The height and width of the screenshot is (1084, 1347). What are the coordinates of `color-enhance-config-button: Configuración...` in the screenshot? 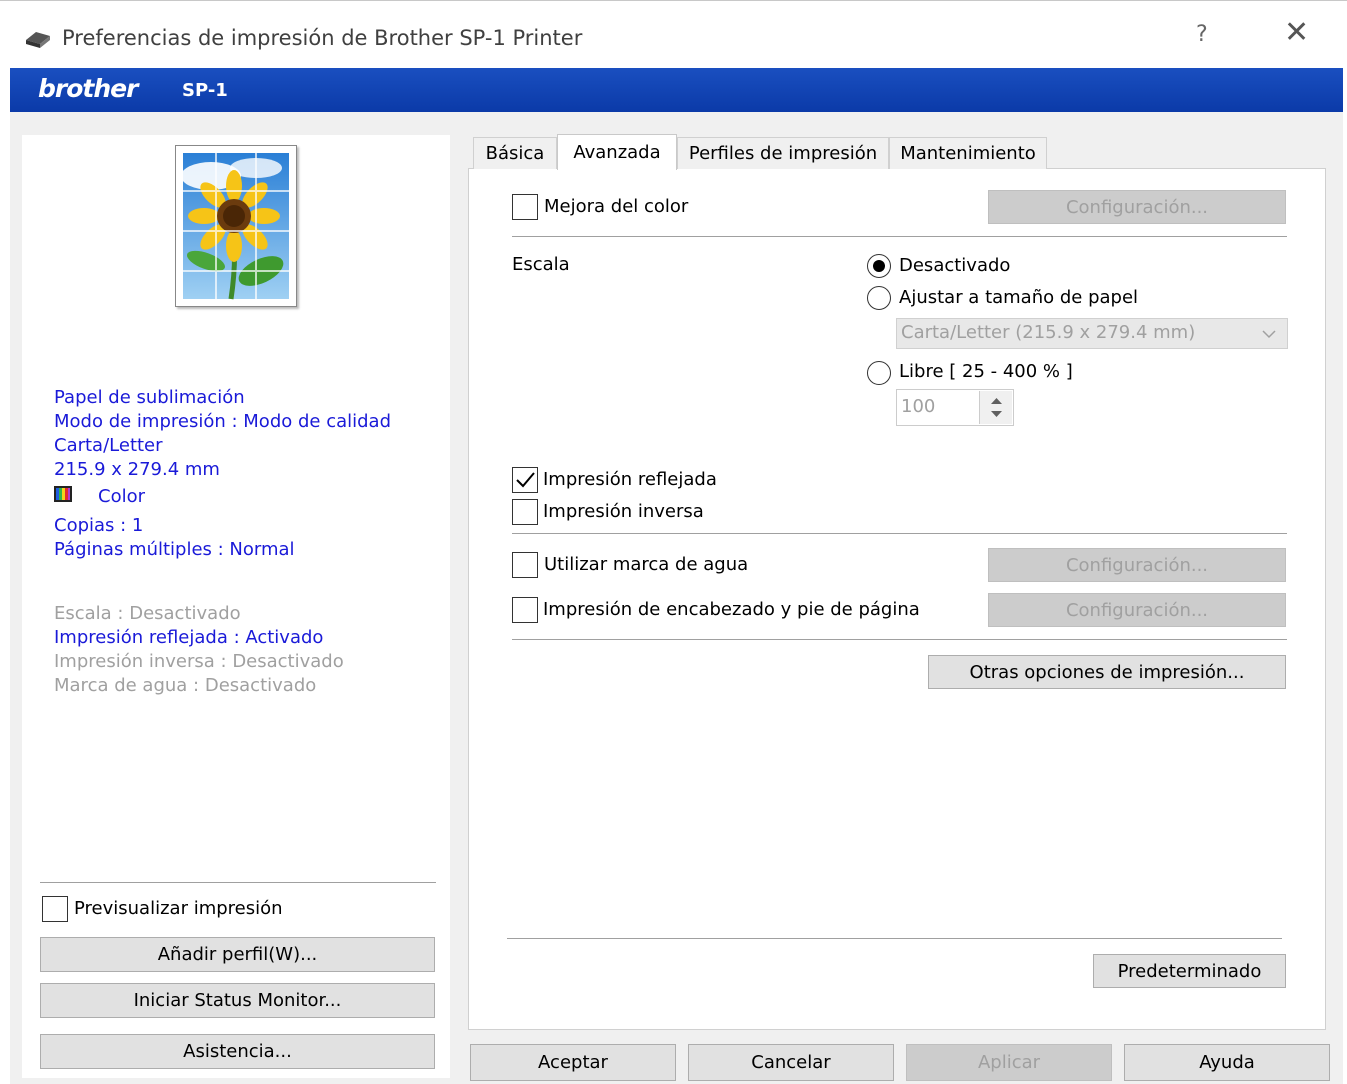 It's located at (1137, 207).